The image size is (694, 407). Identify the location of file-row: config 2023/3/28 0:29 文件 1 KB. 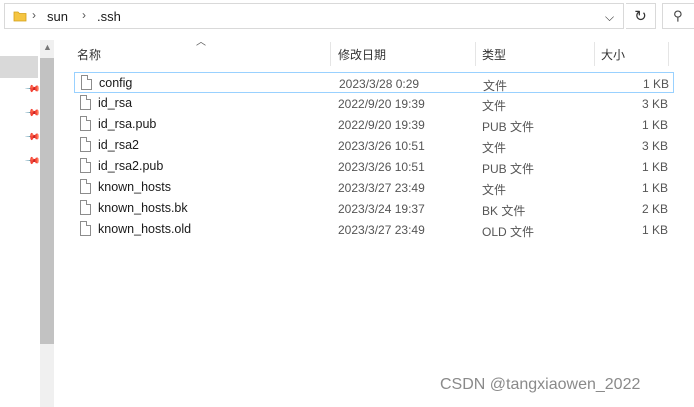
(374, 82).